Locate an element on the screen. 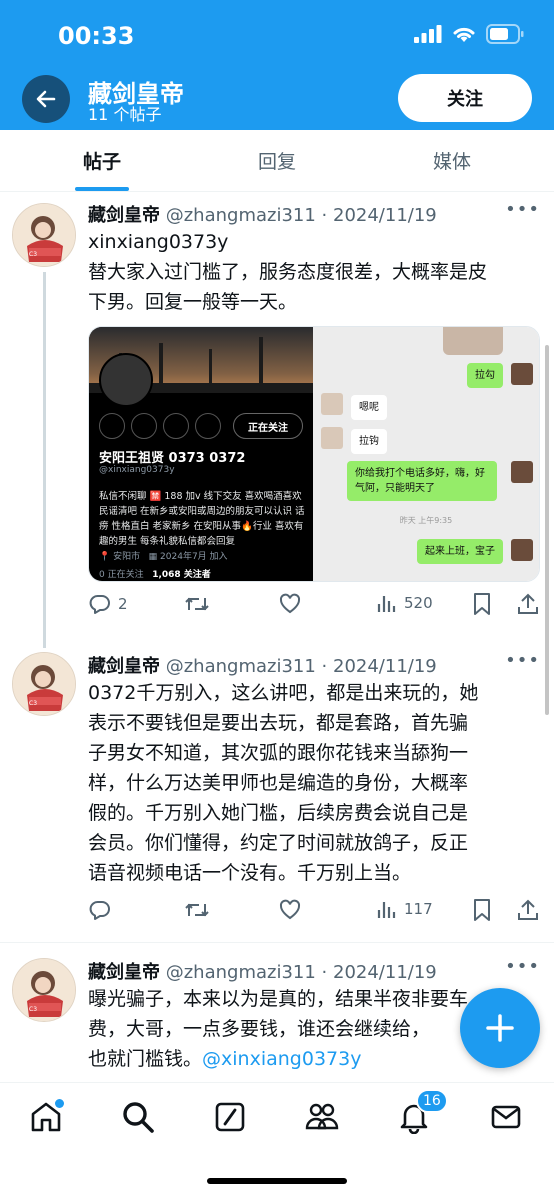 This screenshot has height=1200, width=554. more-icon is located at coordinates (112, 426).